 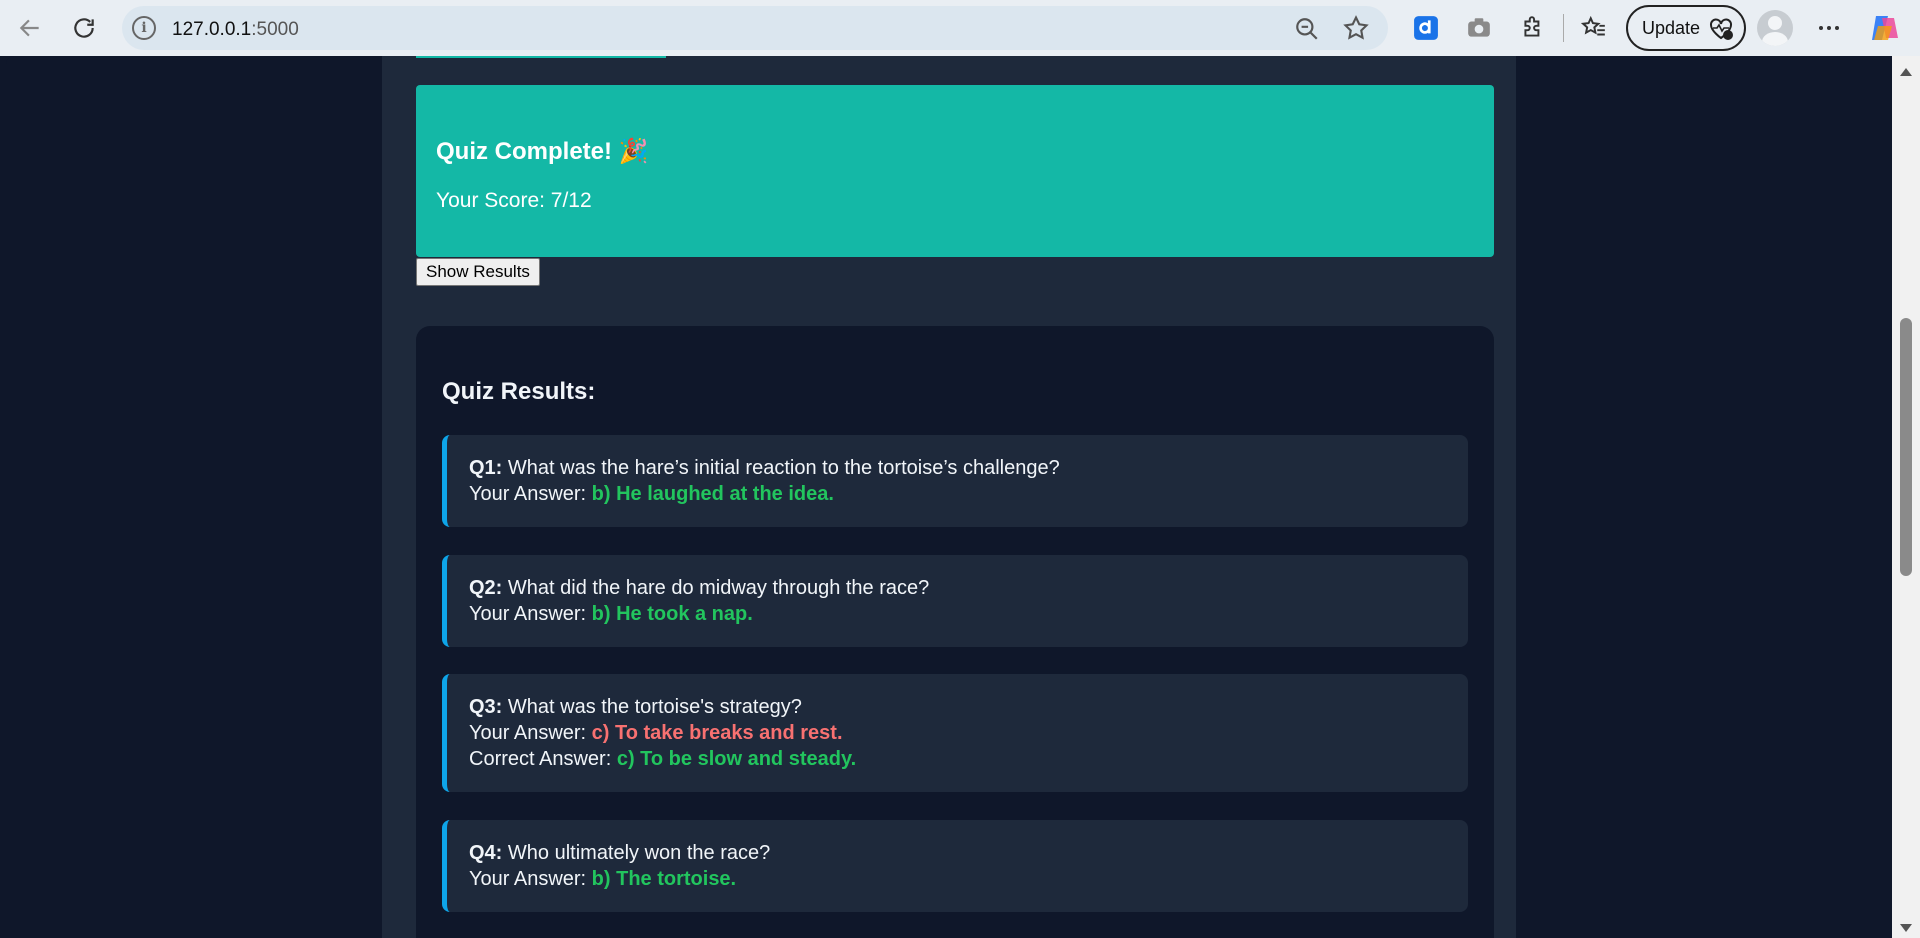 What do you see at coordinates (1906, 447) in the screenshot?
I see `scrollbar-thumb` at bounding box center [1906, 447].